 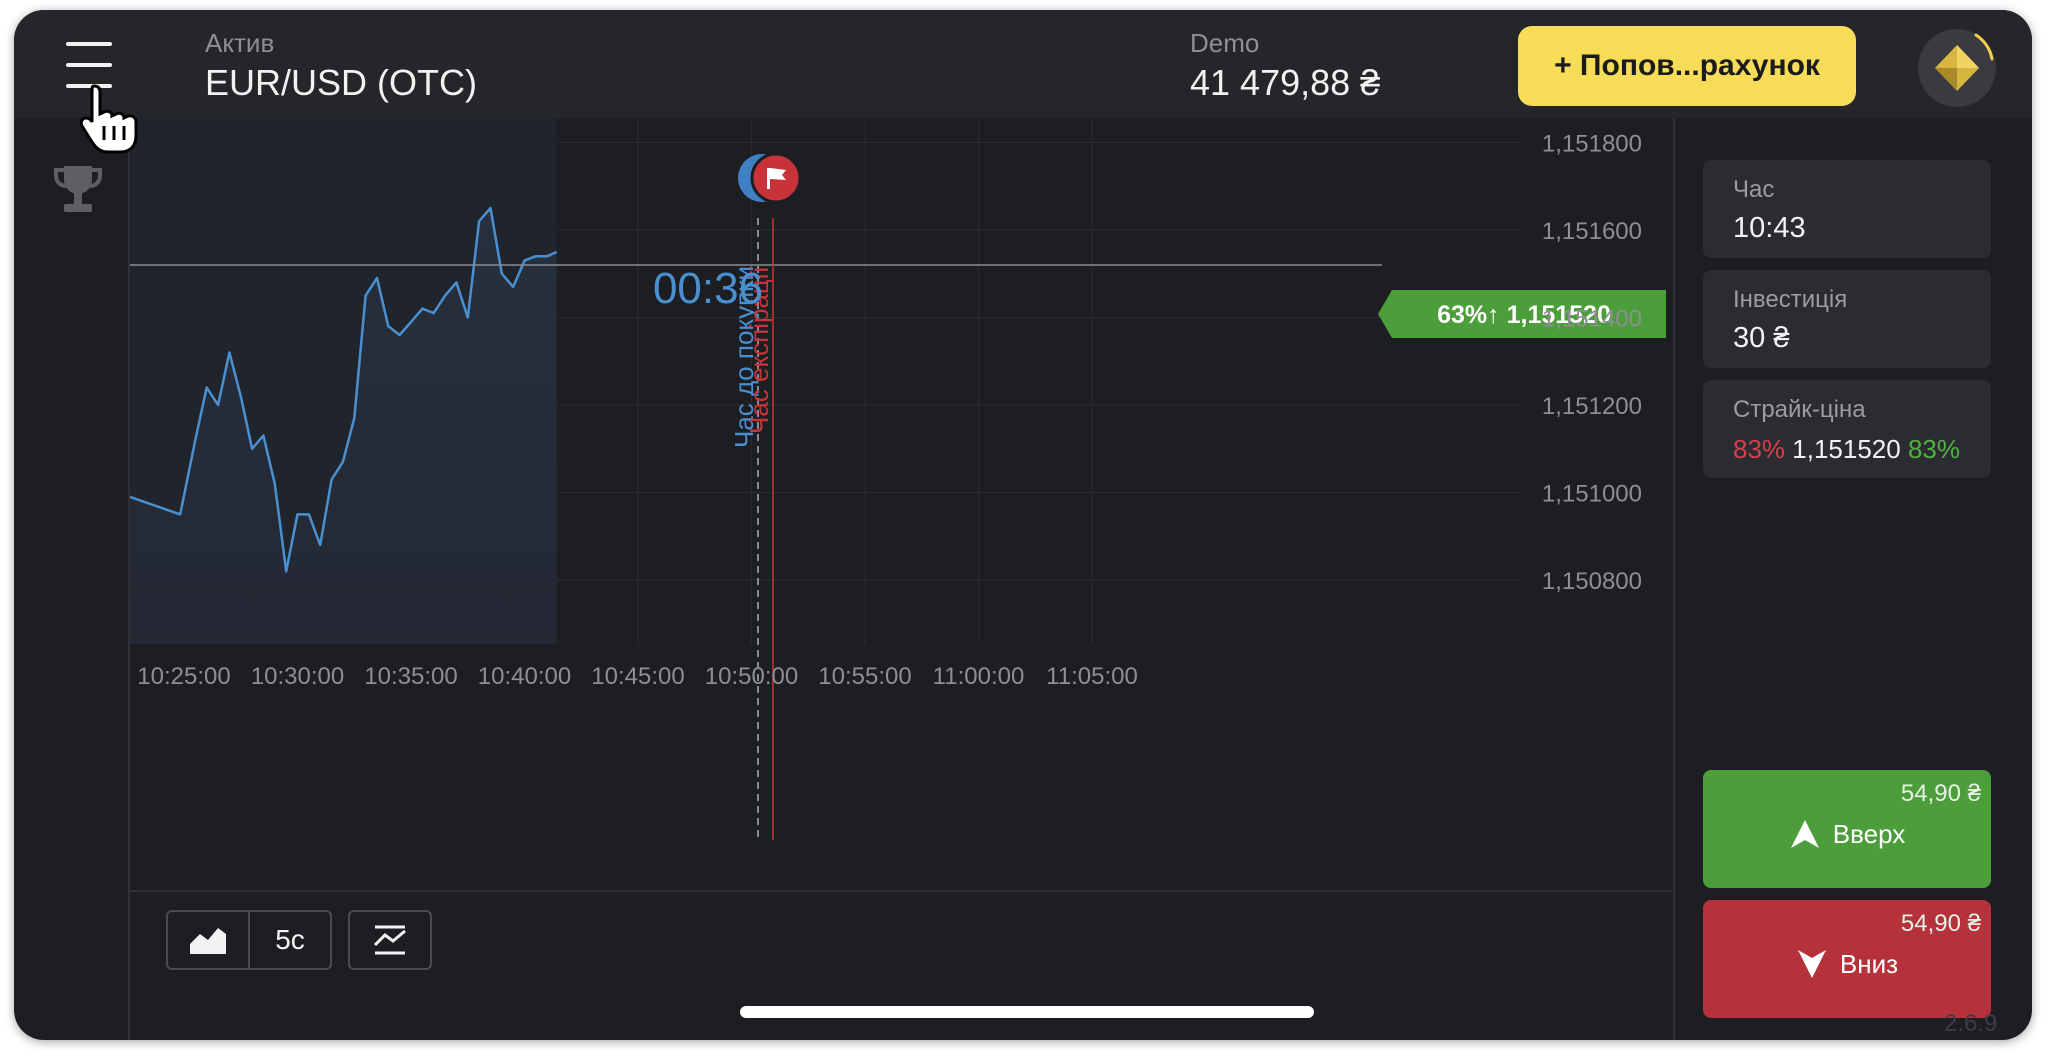 What do you see at coordinates (240, 43) in the screenshot?
I see `asset-label: Актив` at bounding box center [240, 43].